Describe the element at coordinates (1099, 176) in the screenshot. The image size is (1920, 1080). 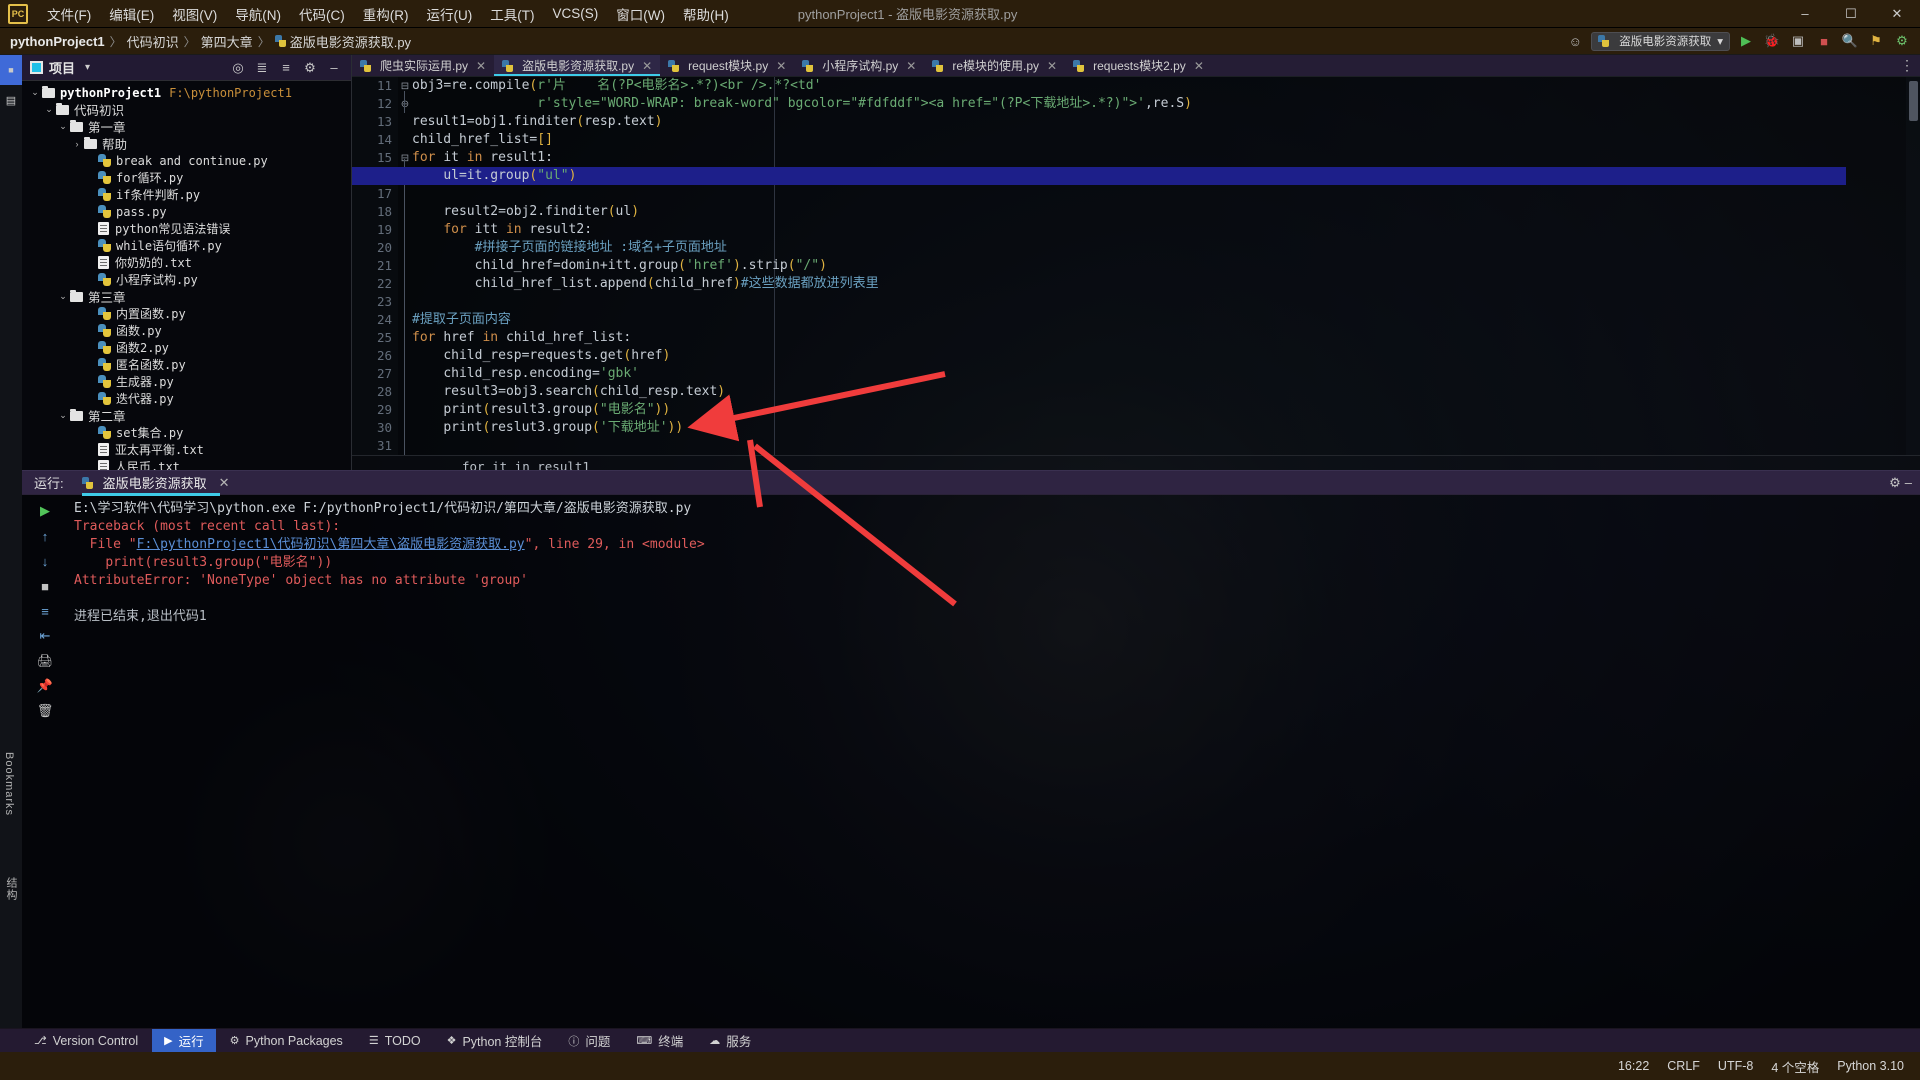
I see `code-line: ul=it.group("ul")` at that location.